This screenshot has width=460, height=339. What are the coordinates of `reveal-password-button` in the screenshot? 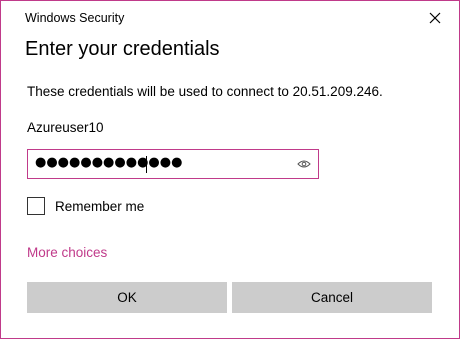 It's located at (304, 164).